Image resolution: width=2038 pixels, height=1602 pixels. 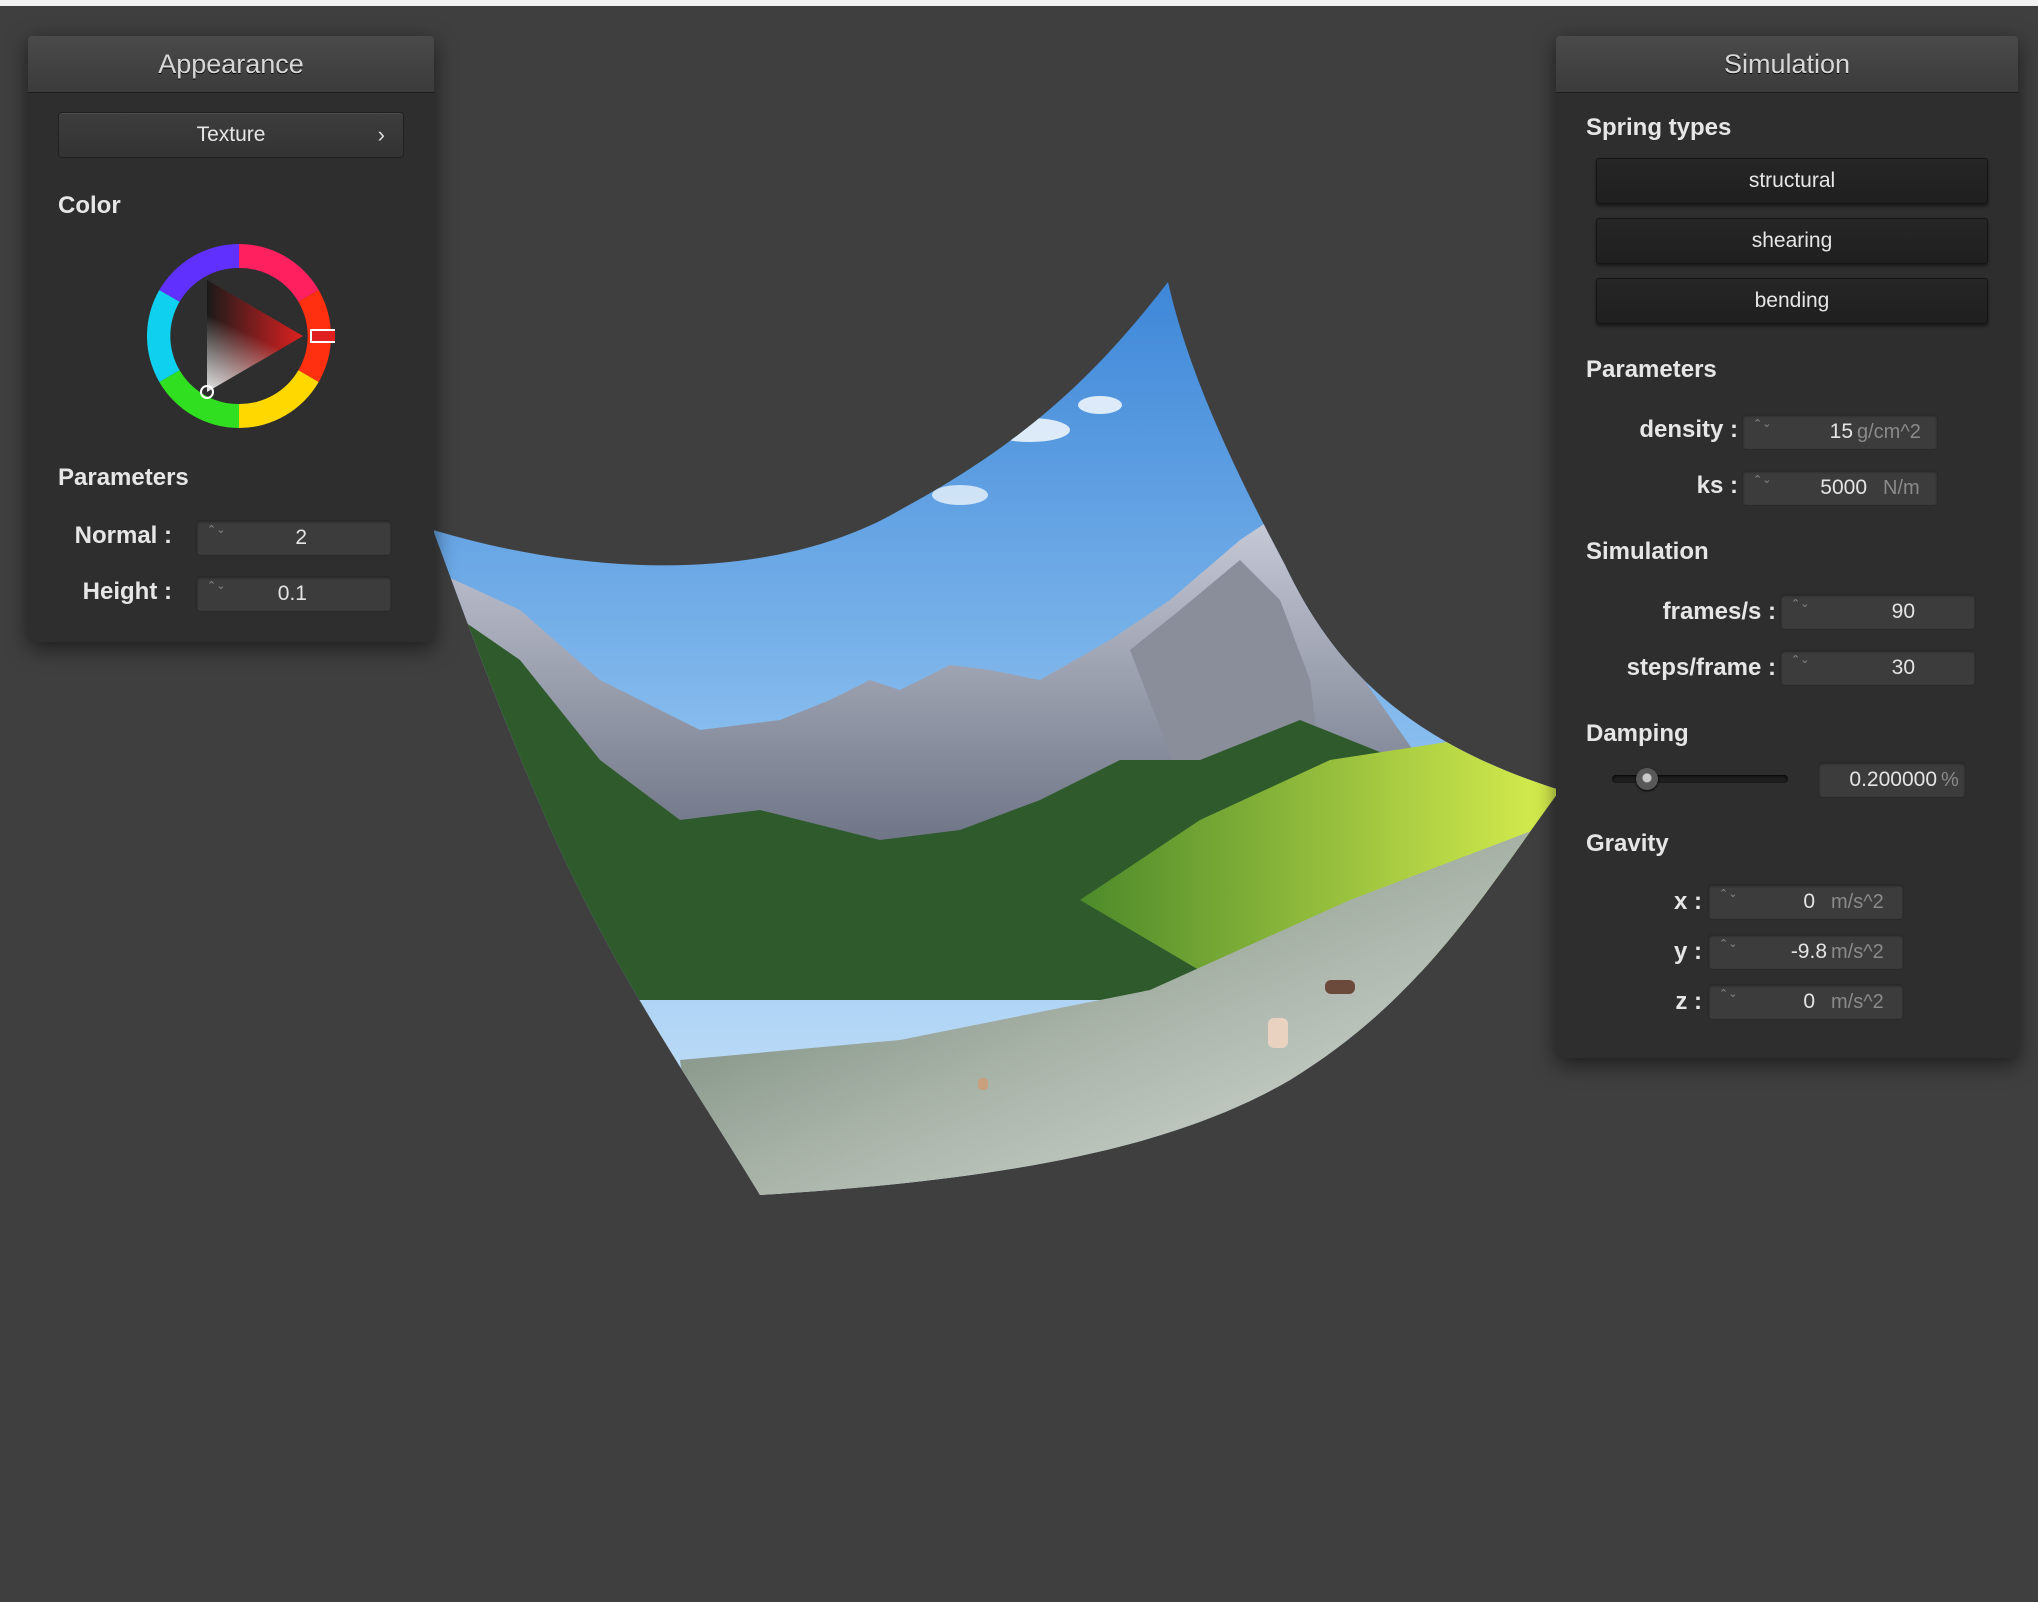 I want to click on density-spinbox: ⌃⌄ 15 g/cm^2, so click(x=1840, y=432).